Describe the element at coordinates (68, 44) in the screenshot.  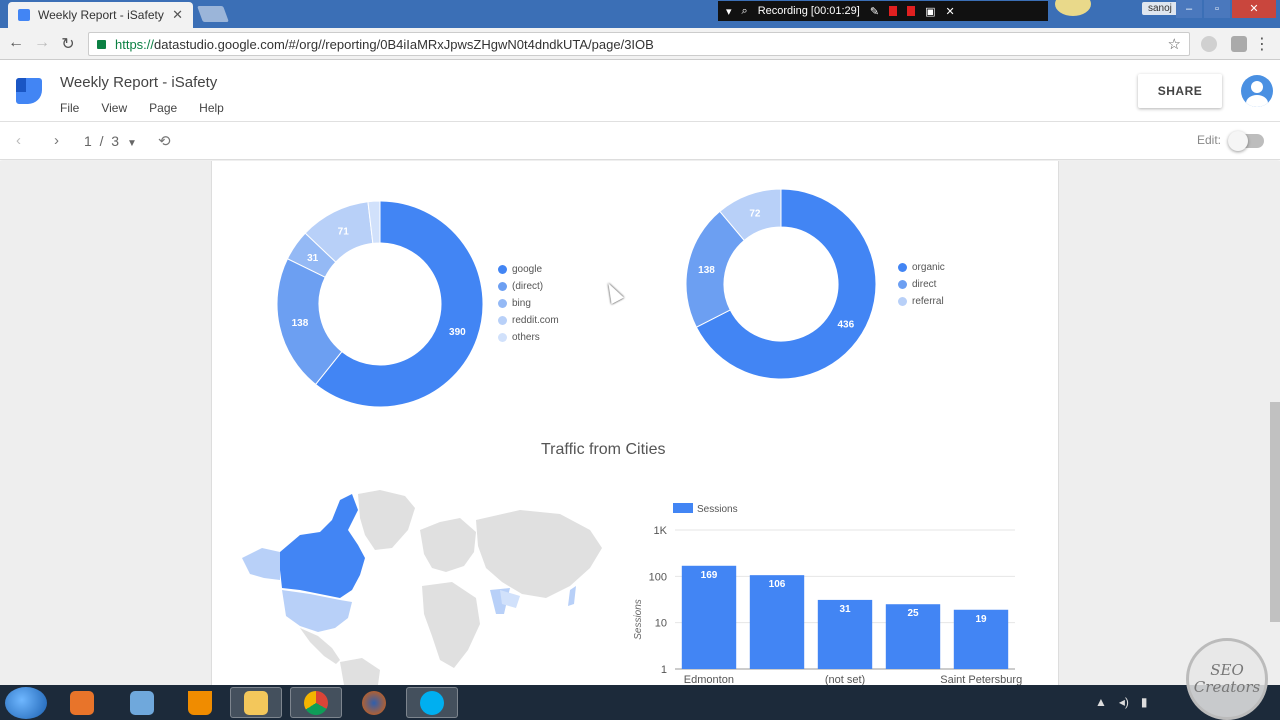
I see `reload-icon: ↻` at that location.